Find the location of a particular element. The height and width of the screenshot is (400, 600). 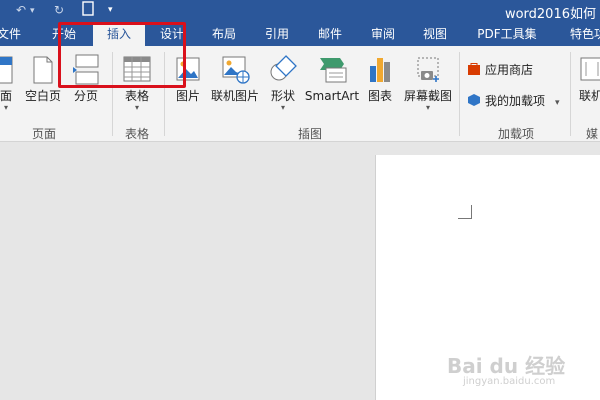

smartart-icon is located at coordinates (333, 70).